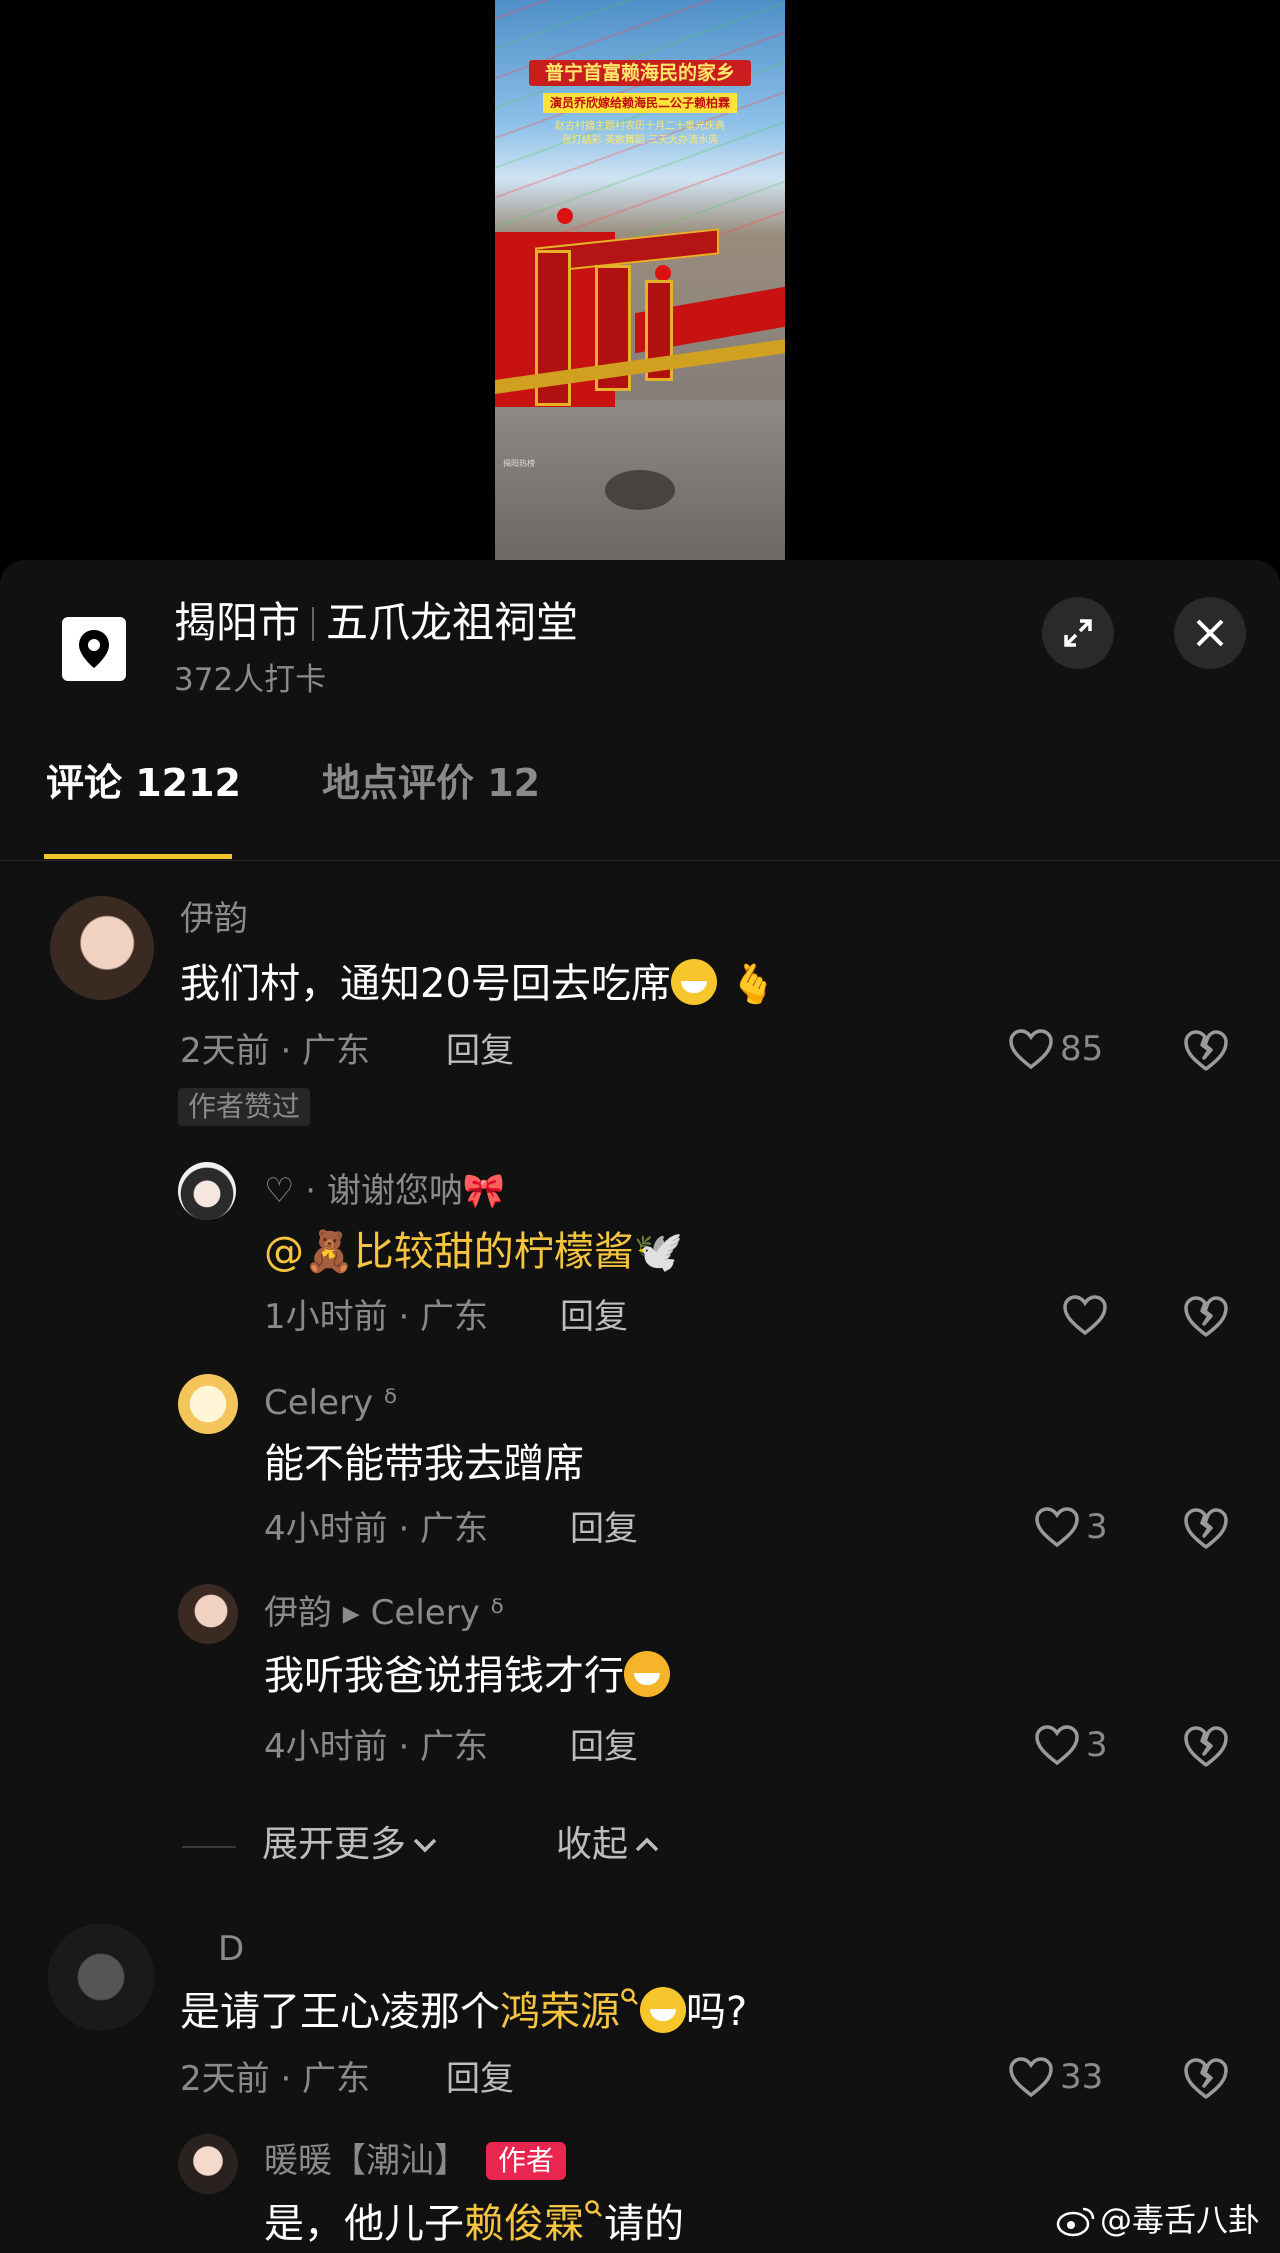  What do you see at coordinates (250, 680) in the screenshot?
I see `checkin-count: 372人打卡` at bounding box center [250, 680].